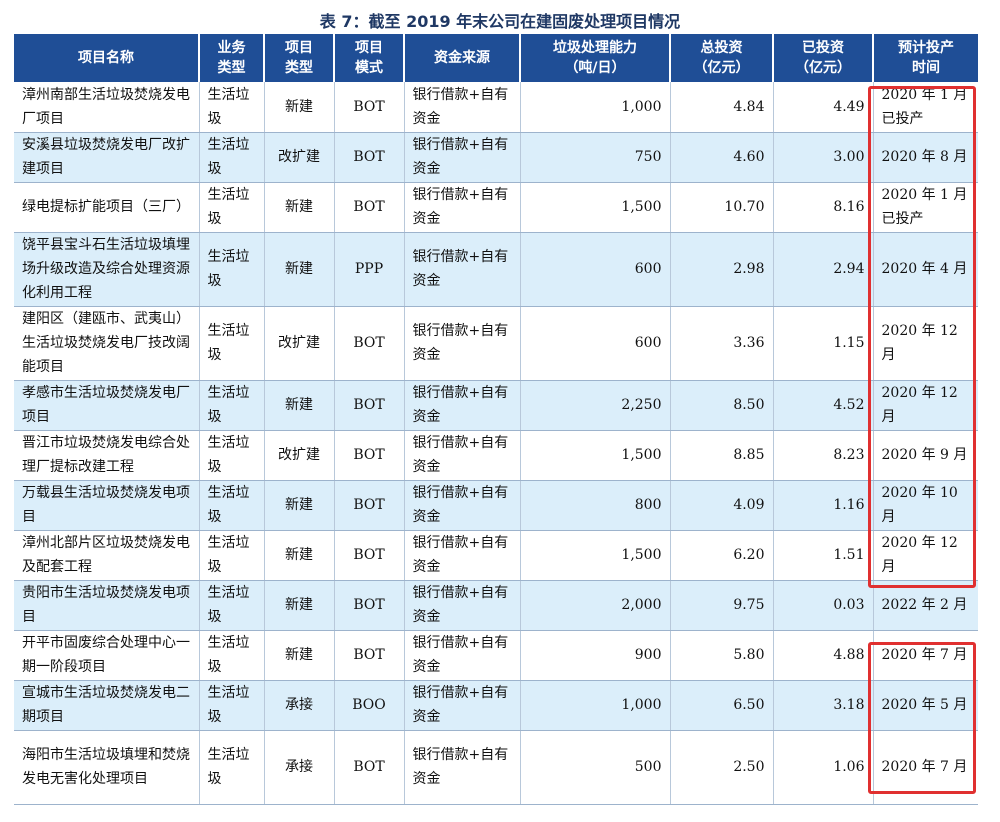 The image size is (1000, 822). Describe the element at coordinates (721, 705) in the screenshot. I see `cell-total-investment: 6.50` at that location.